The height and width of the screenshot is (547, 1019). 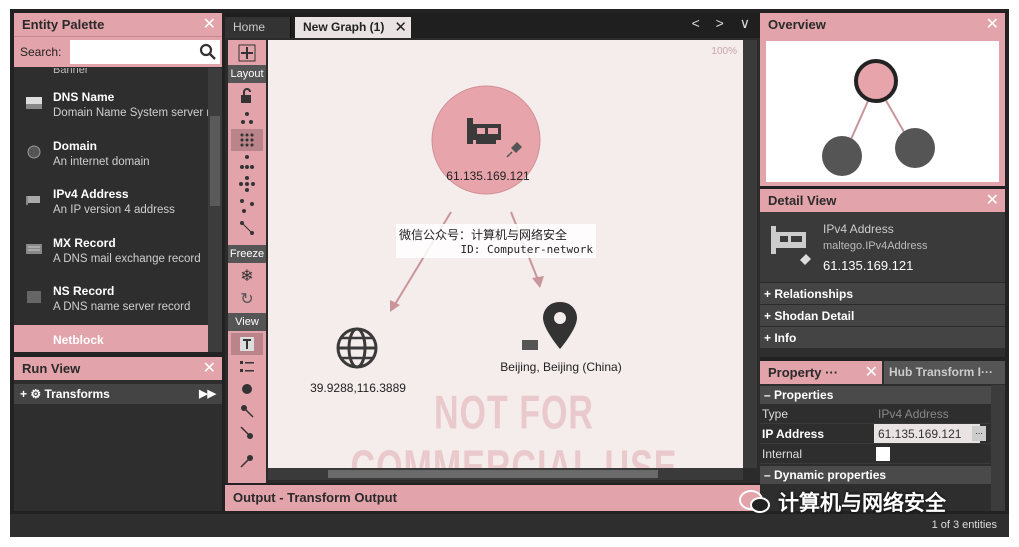 I want to click on detail-view-title: Detail View, so click(x=802, y=200).